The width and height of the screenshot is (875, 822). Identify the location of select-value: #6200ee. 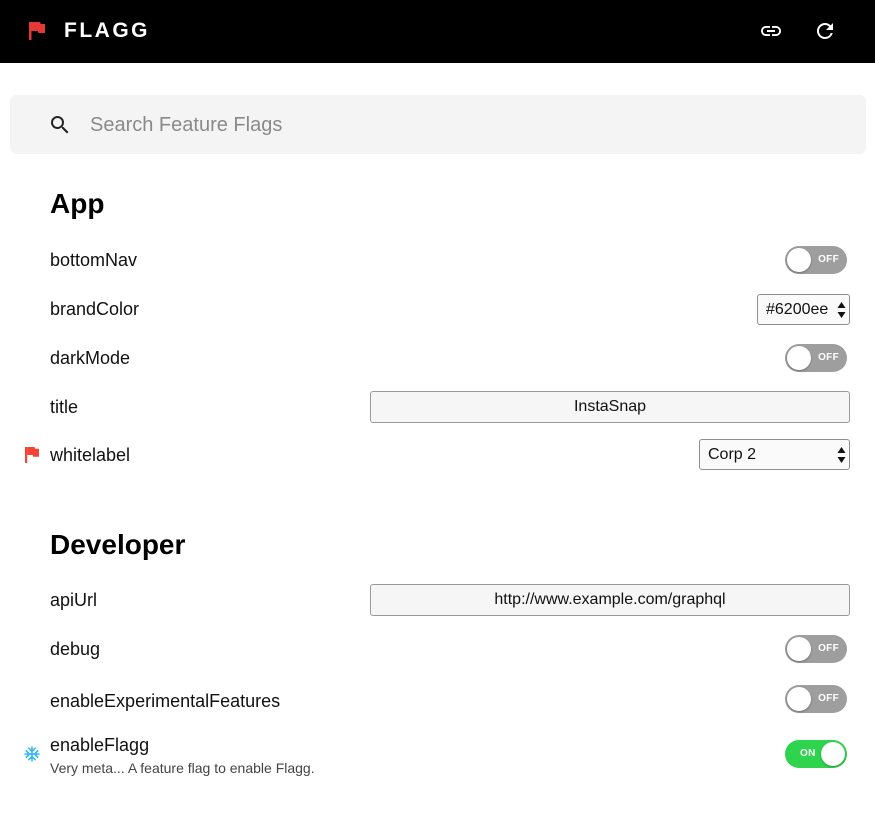
(797, 309).